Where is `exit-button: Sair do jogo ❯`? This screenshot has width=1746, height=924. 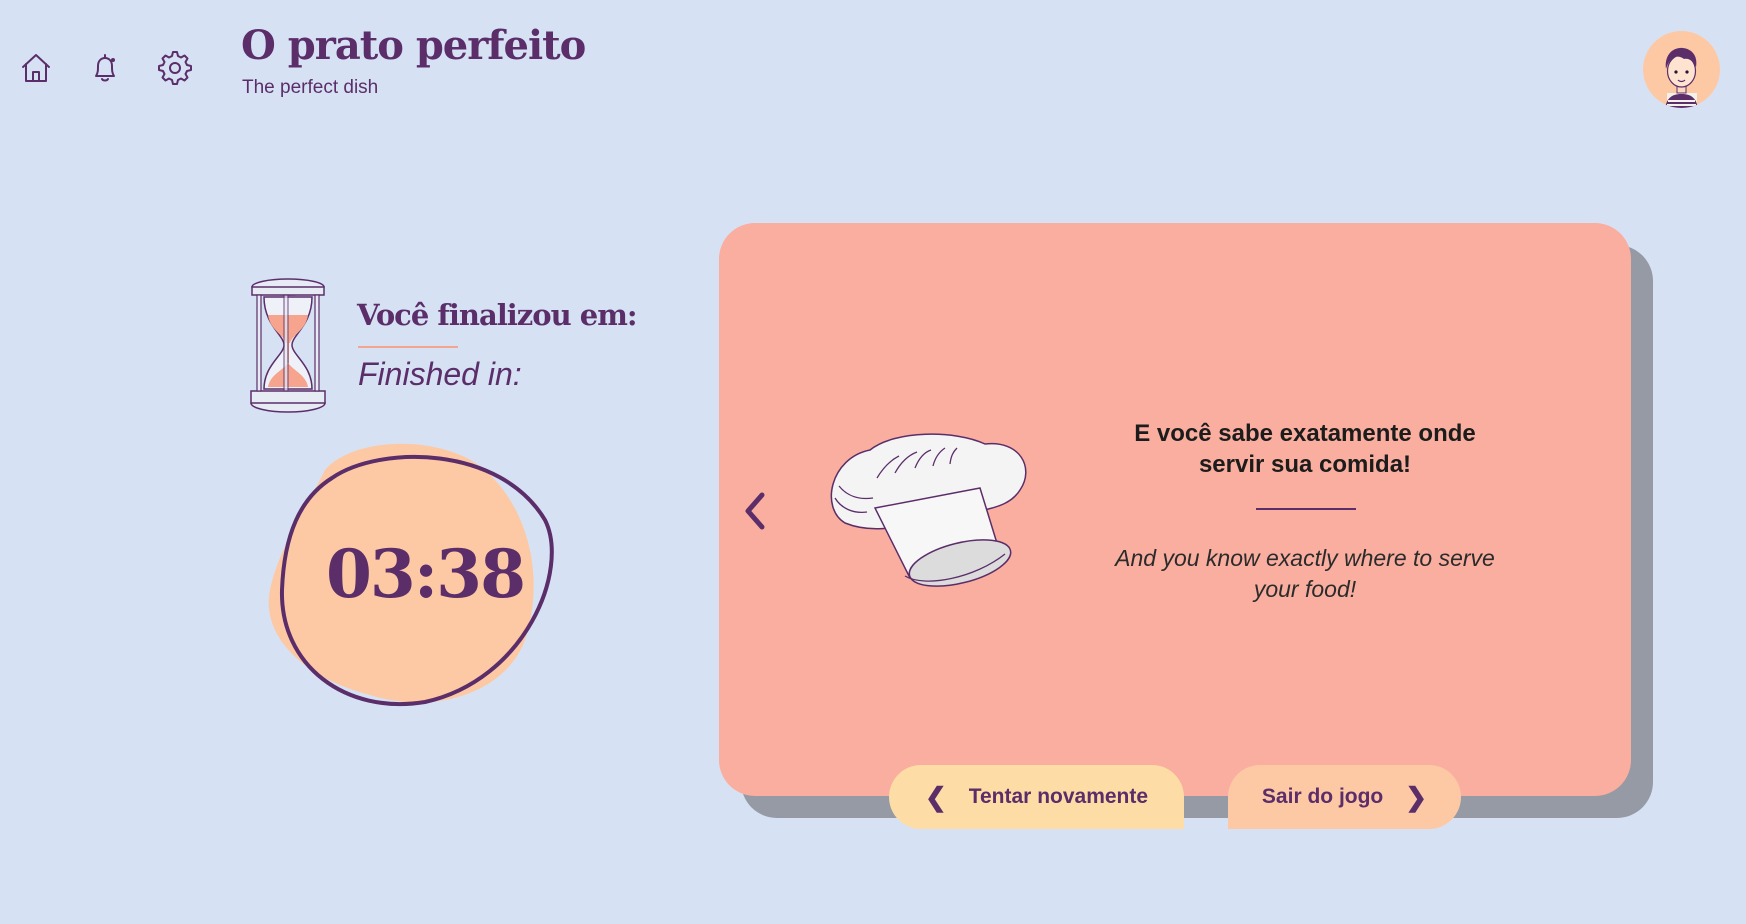
exit-button: Sair do jogo ❯ is located at coordinates (1344, 797).